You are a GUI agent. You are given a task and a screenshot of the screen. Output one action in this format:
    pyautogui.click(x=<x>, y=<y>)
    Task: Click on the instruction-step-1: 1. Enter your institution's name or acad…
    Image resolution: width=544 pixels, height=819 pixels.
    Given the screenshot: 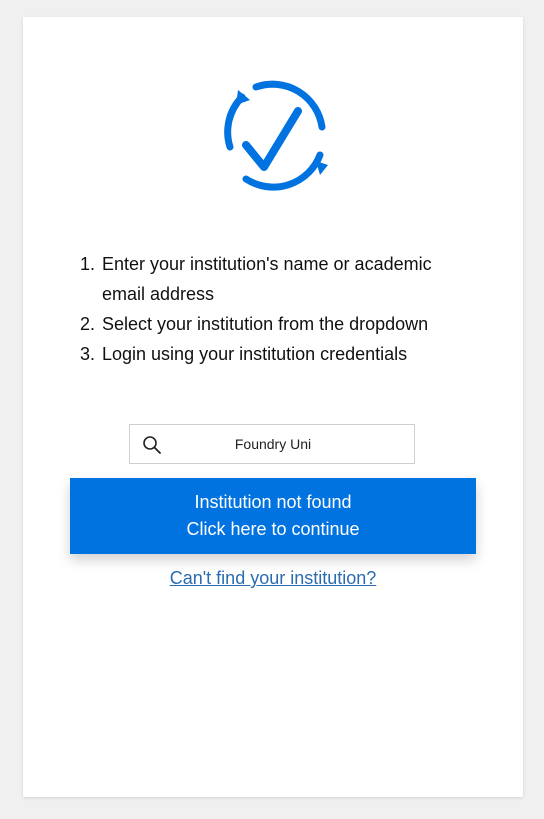 What is the action you would take?
    pyautogui.click(x=290, y=279)
    